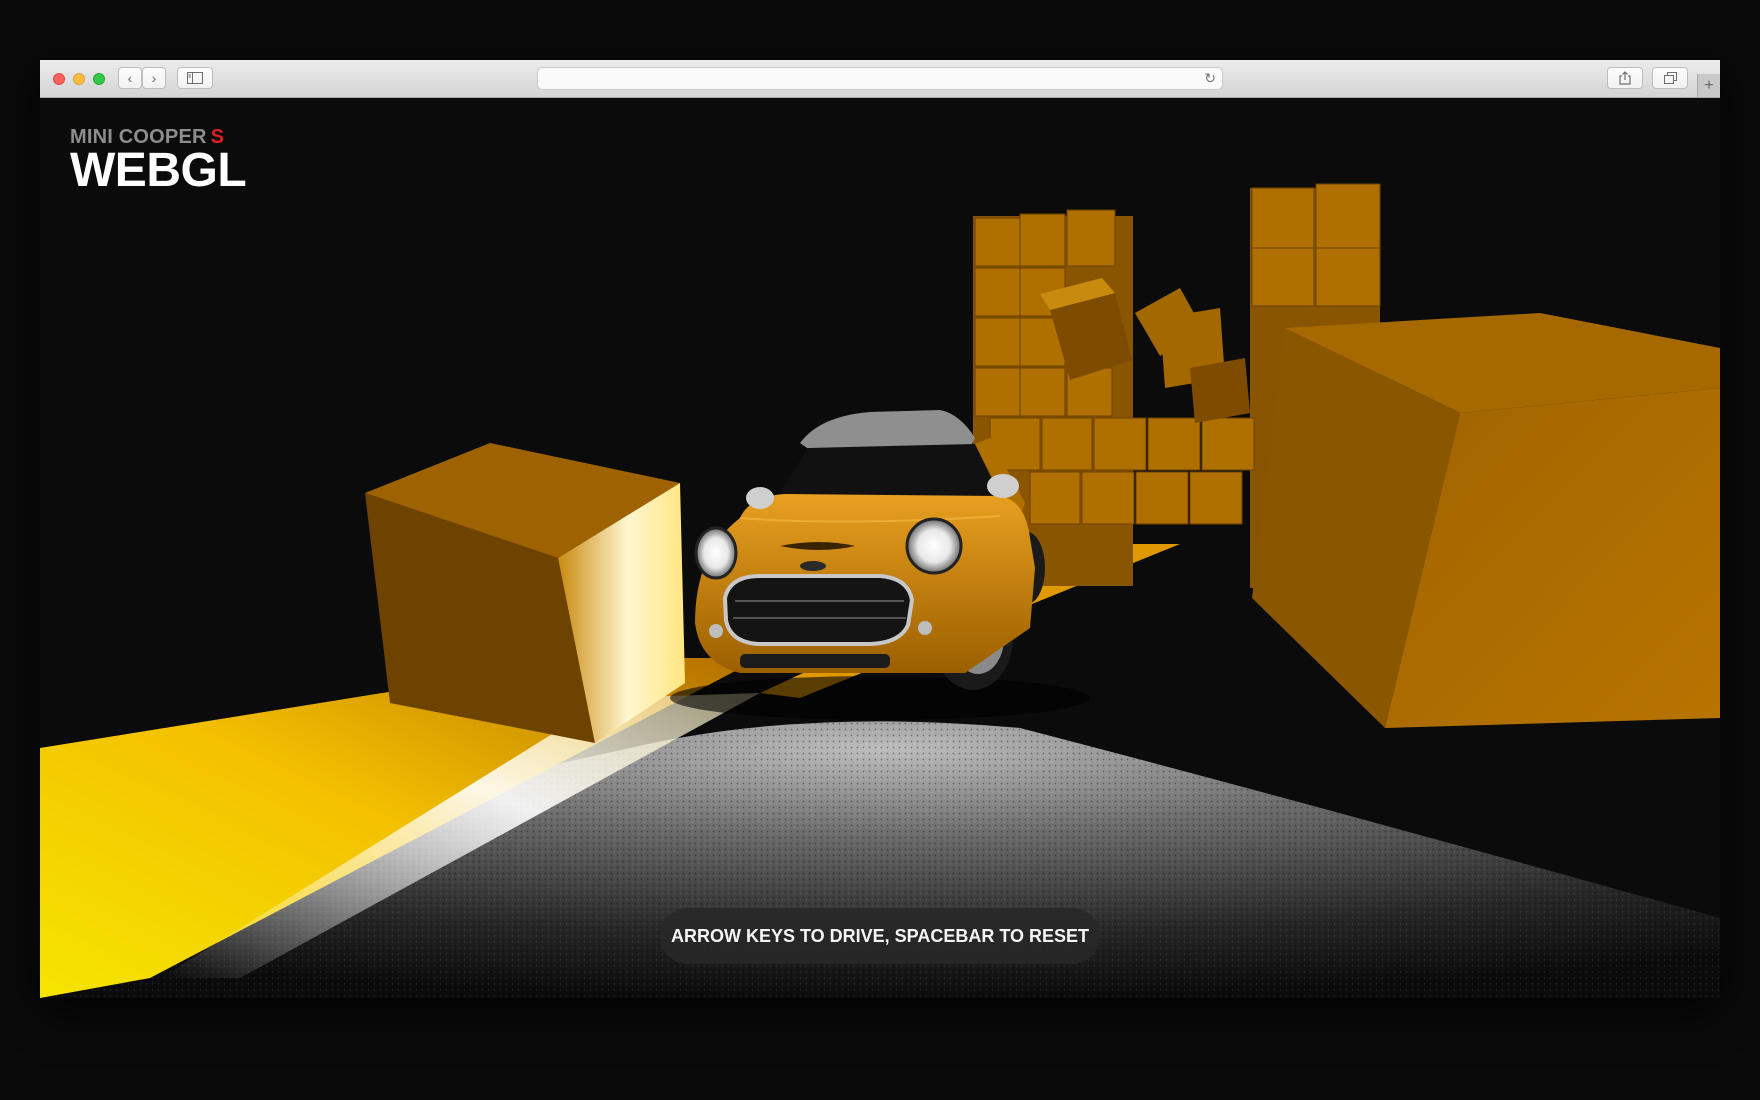 Image resolution: width=1760 pixels, height=1100 pixels. I want to click on chevron-left-icon: ‹, so click(130, 78).